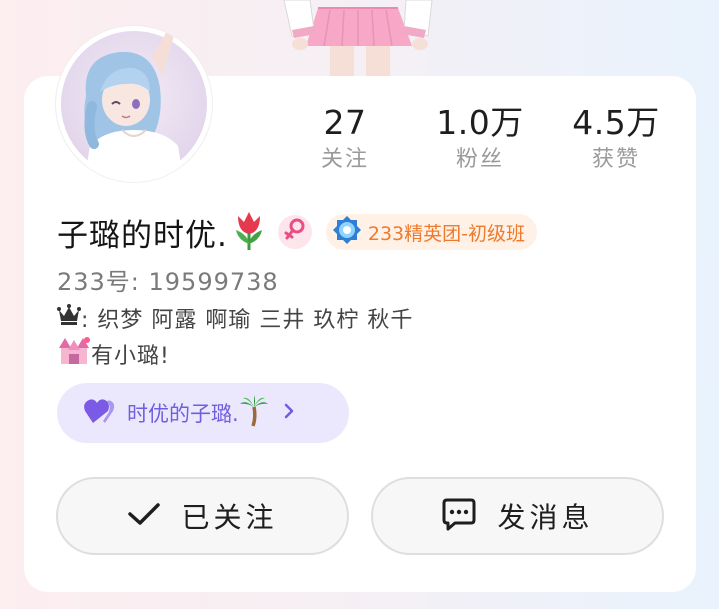 This screenshot has width=719, height=609. Describe the element at coordinates (69, 318) in the screenshot. I see `crown-icon` at that location.